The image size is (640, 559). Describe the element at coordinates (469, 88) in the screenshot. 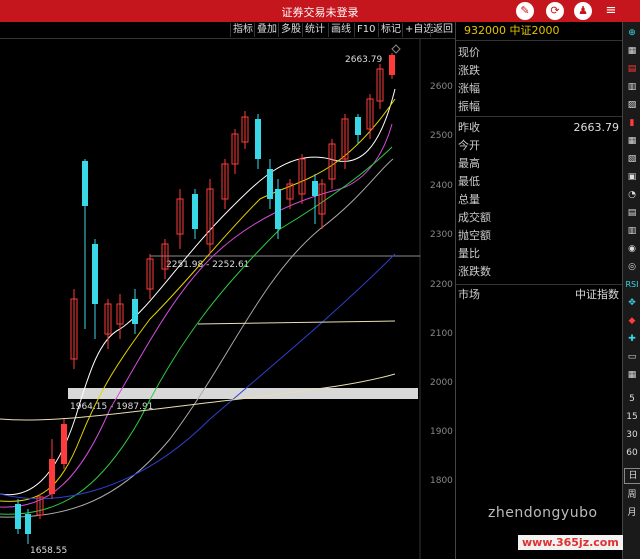

I see `quote-row: 涨幅` at that location.